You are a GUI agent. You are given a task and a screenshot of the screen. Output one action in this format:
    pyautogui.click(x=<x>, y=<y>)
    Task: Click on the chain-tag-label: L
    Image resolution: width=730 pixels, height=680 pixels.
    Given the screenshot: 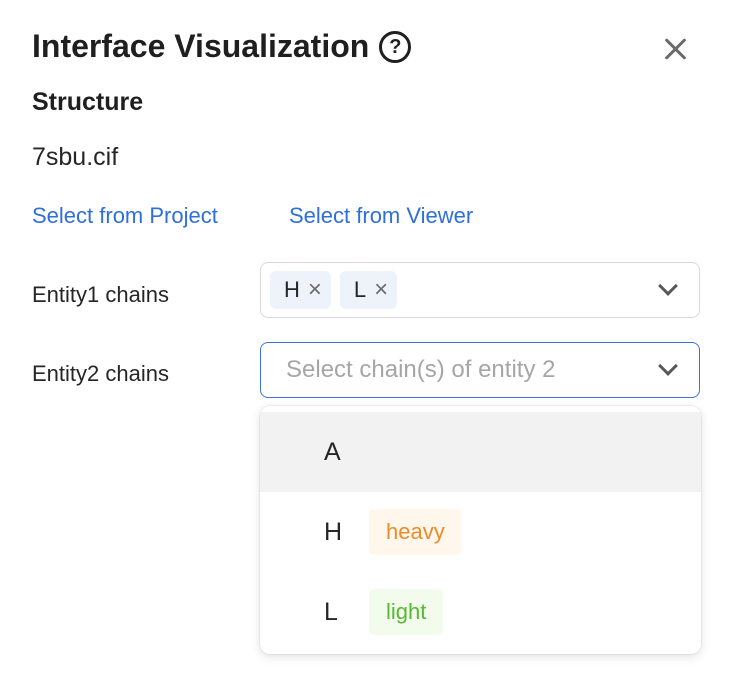 What is the action you would take?
    pyautogui.click(x=360, y=289)
    